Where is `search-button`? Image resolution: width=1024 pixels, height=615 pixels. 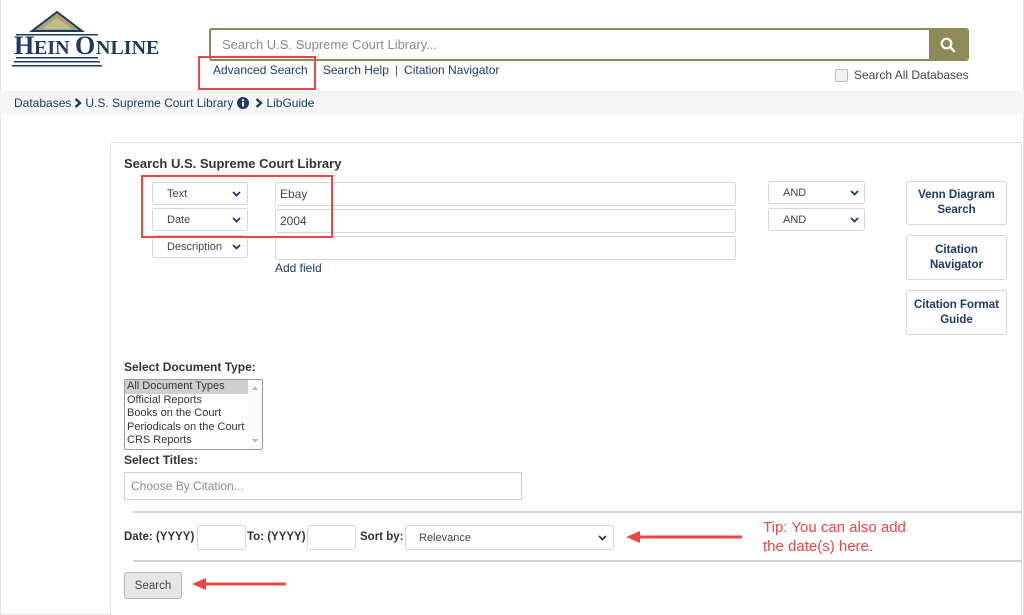 search-button is located at coordinates (948, 44).